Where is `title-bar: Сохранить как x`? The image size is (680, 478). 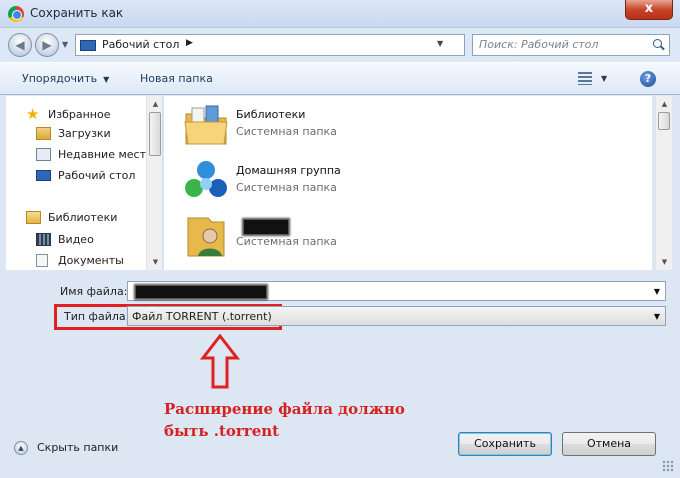 title-bar: Сохранить как x is located at coordinates (340, 14).